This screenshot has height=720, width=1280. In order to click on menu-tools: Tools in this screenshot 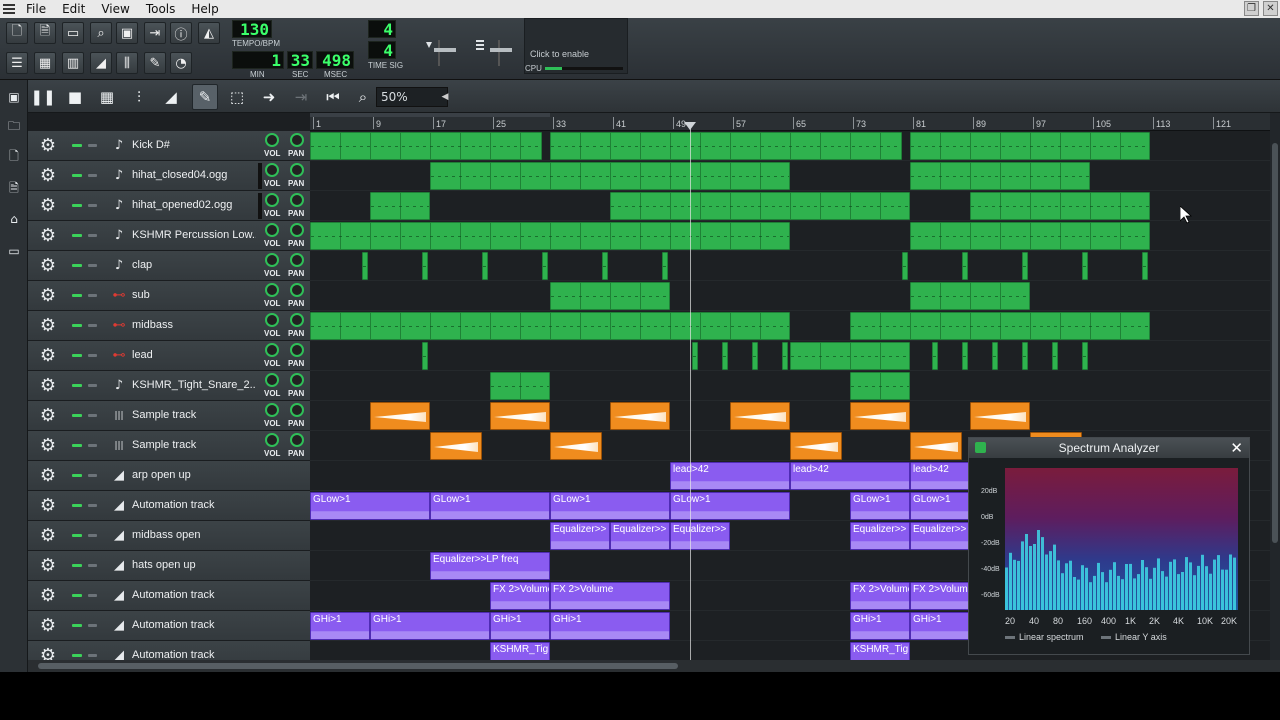, I will do `click(161, 9)`.